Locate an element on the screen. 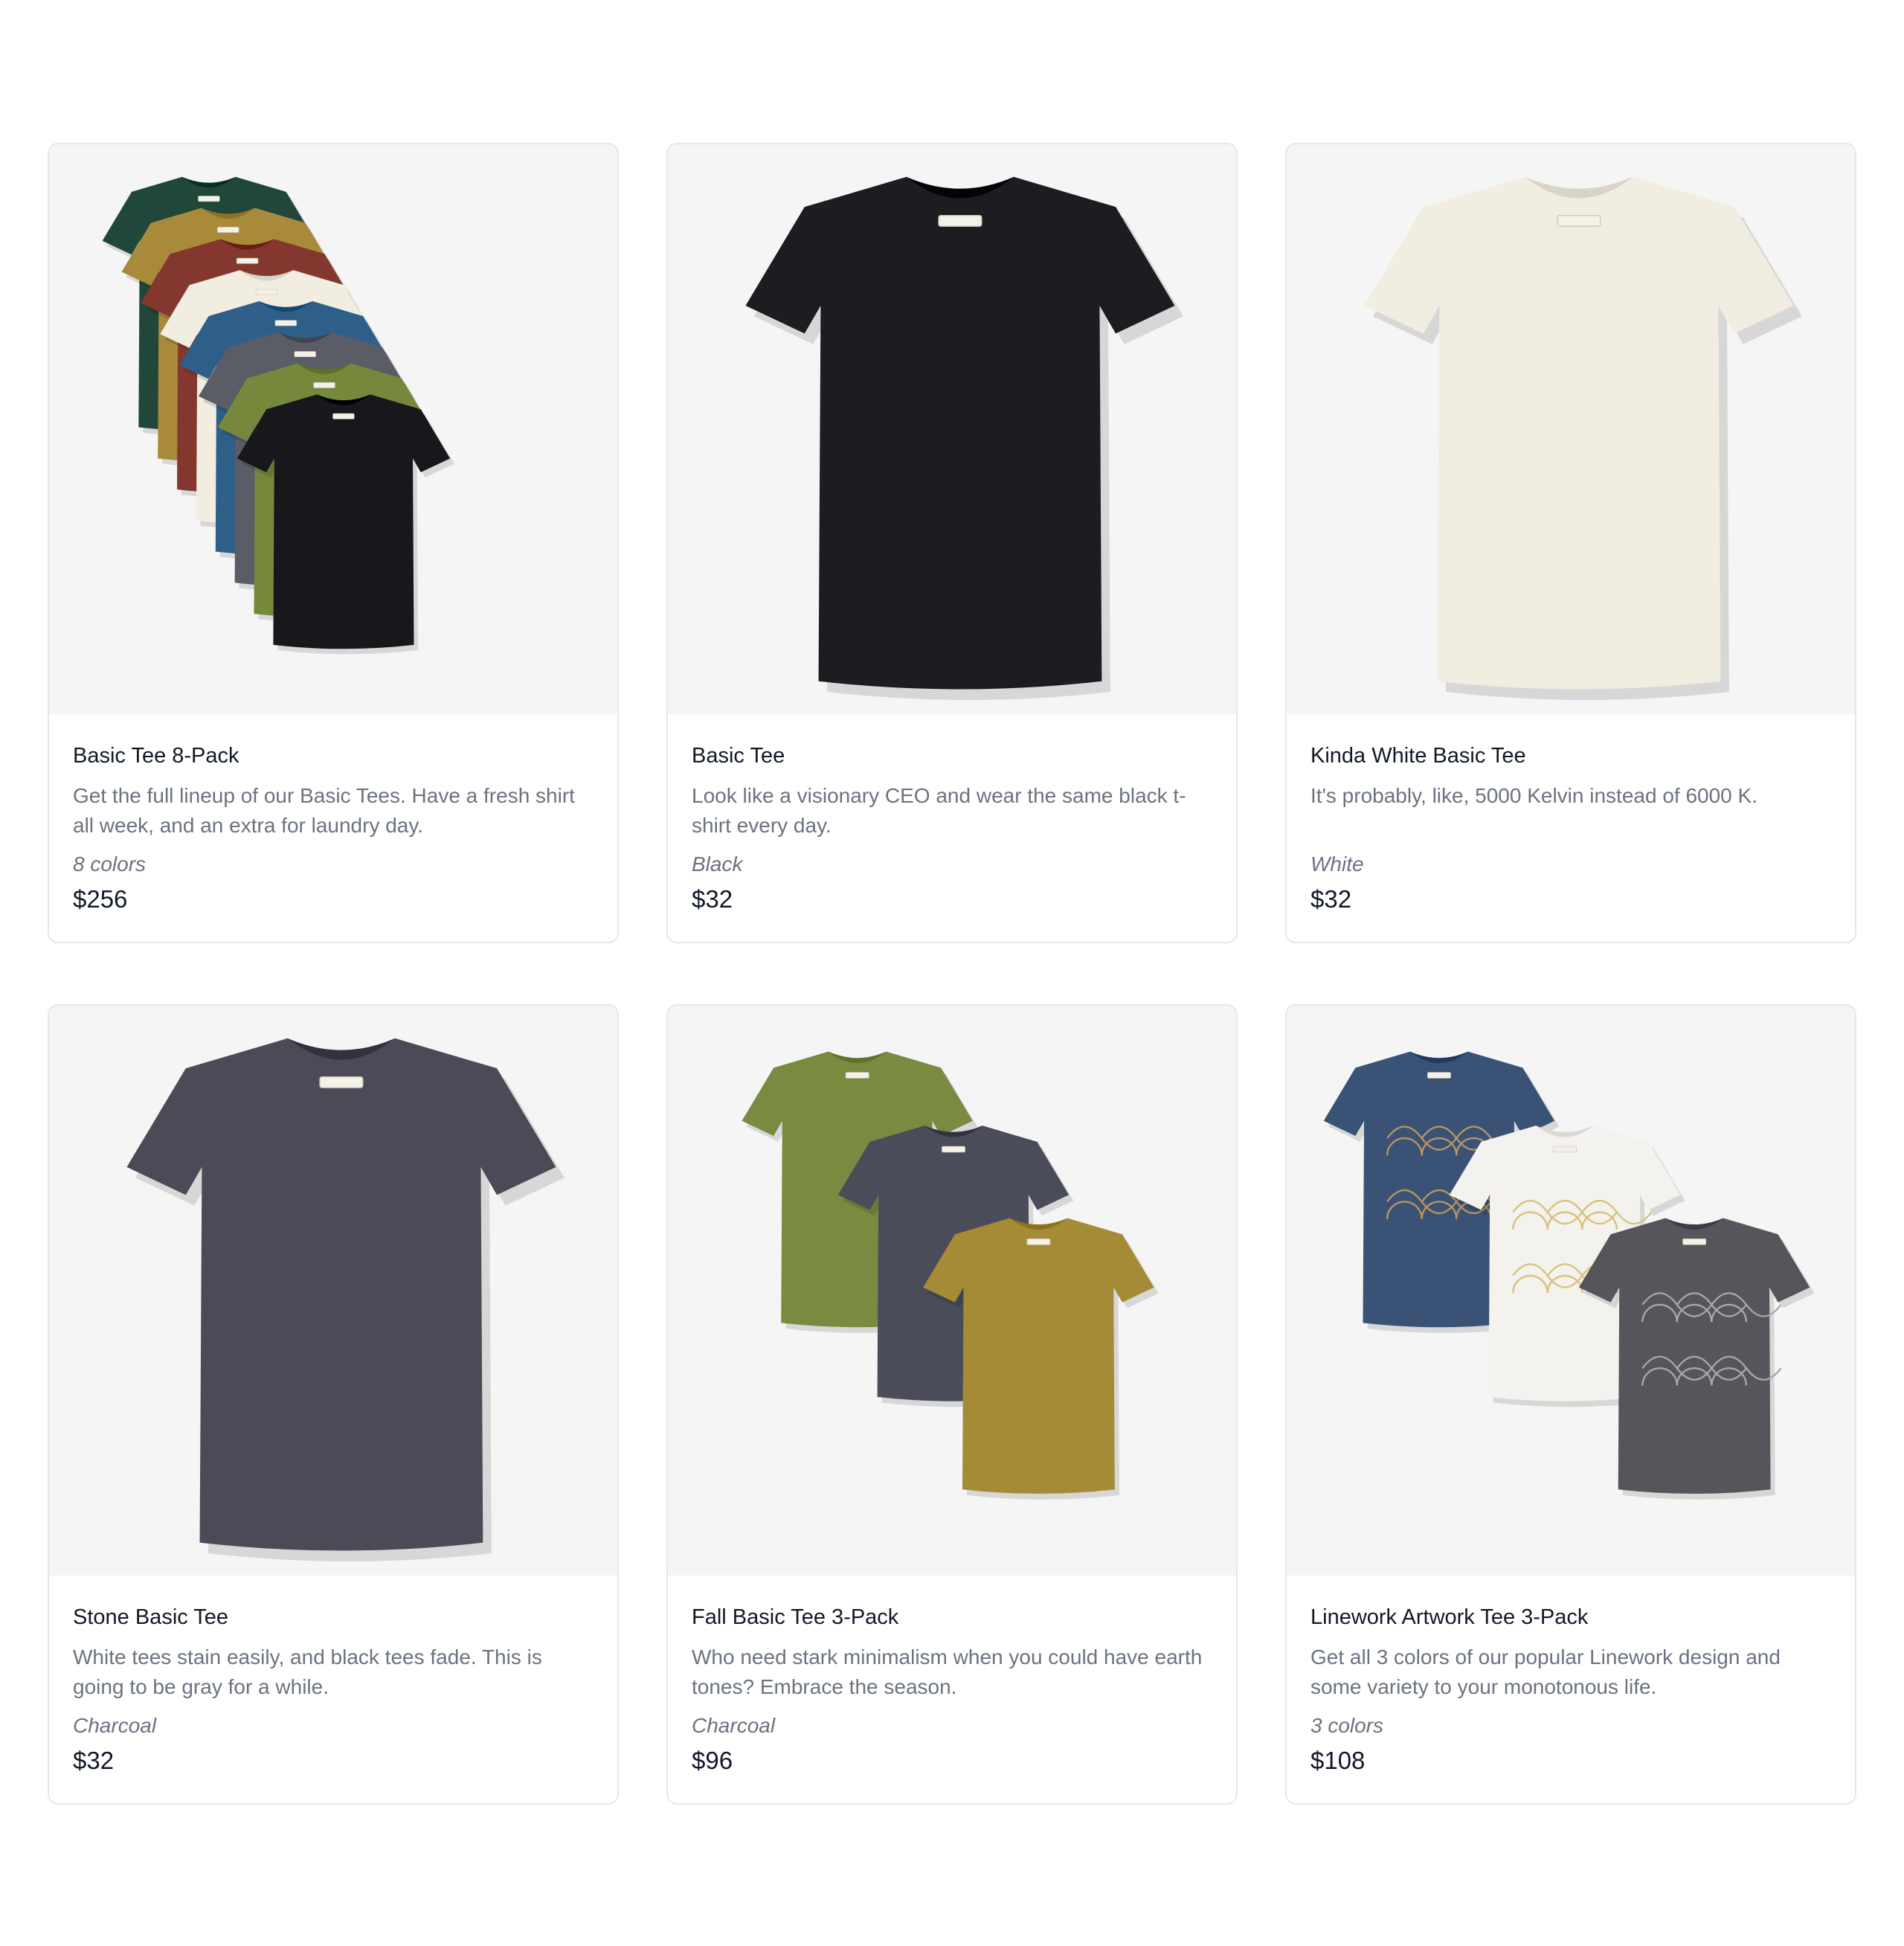  product-name: Linework Artwork Tee 3-Pack is located at coordinates (1571, 1617).